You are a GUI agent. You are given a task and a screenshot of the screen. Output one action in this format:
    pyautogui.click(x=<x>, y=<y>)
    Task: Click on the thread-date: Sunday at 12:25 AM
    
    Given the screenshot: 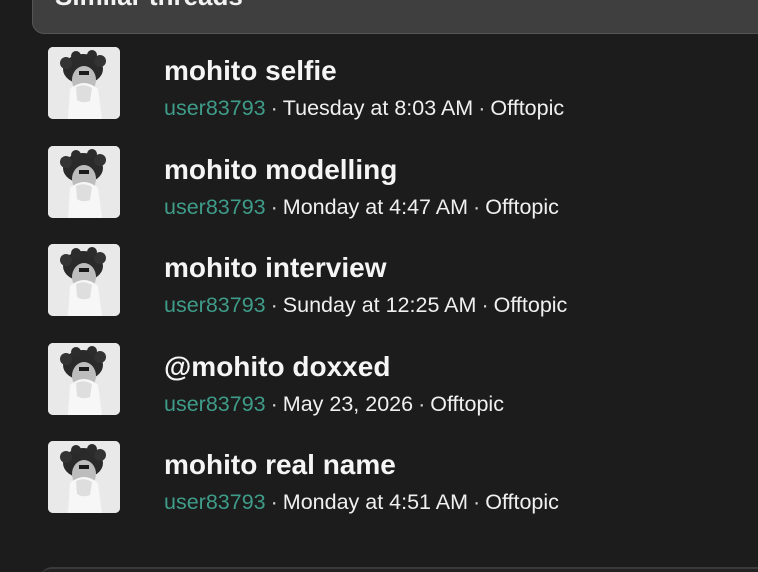 What is the action you would take?
    pyautogui.click(x=380, y=305)
    